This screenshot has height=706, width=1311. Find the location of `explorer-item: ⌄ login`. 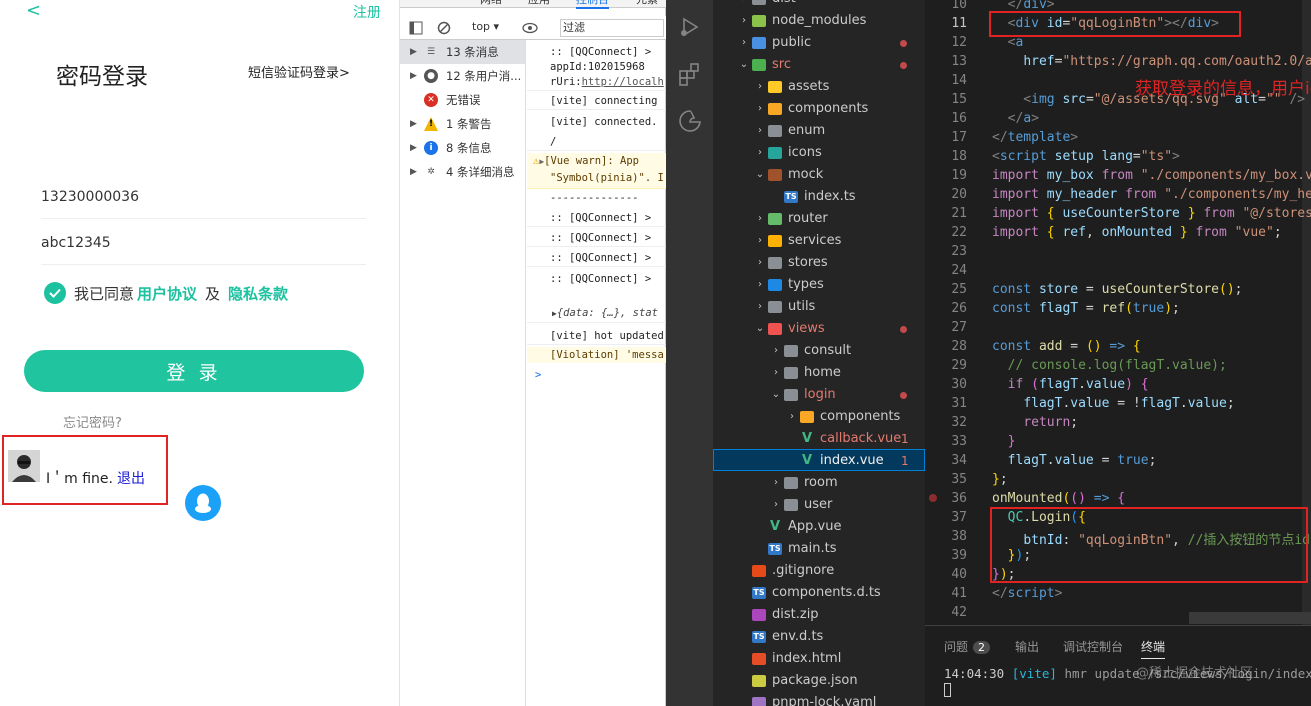

explorer-item: ⌄ login is located at coordinates (837, 395).